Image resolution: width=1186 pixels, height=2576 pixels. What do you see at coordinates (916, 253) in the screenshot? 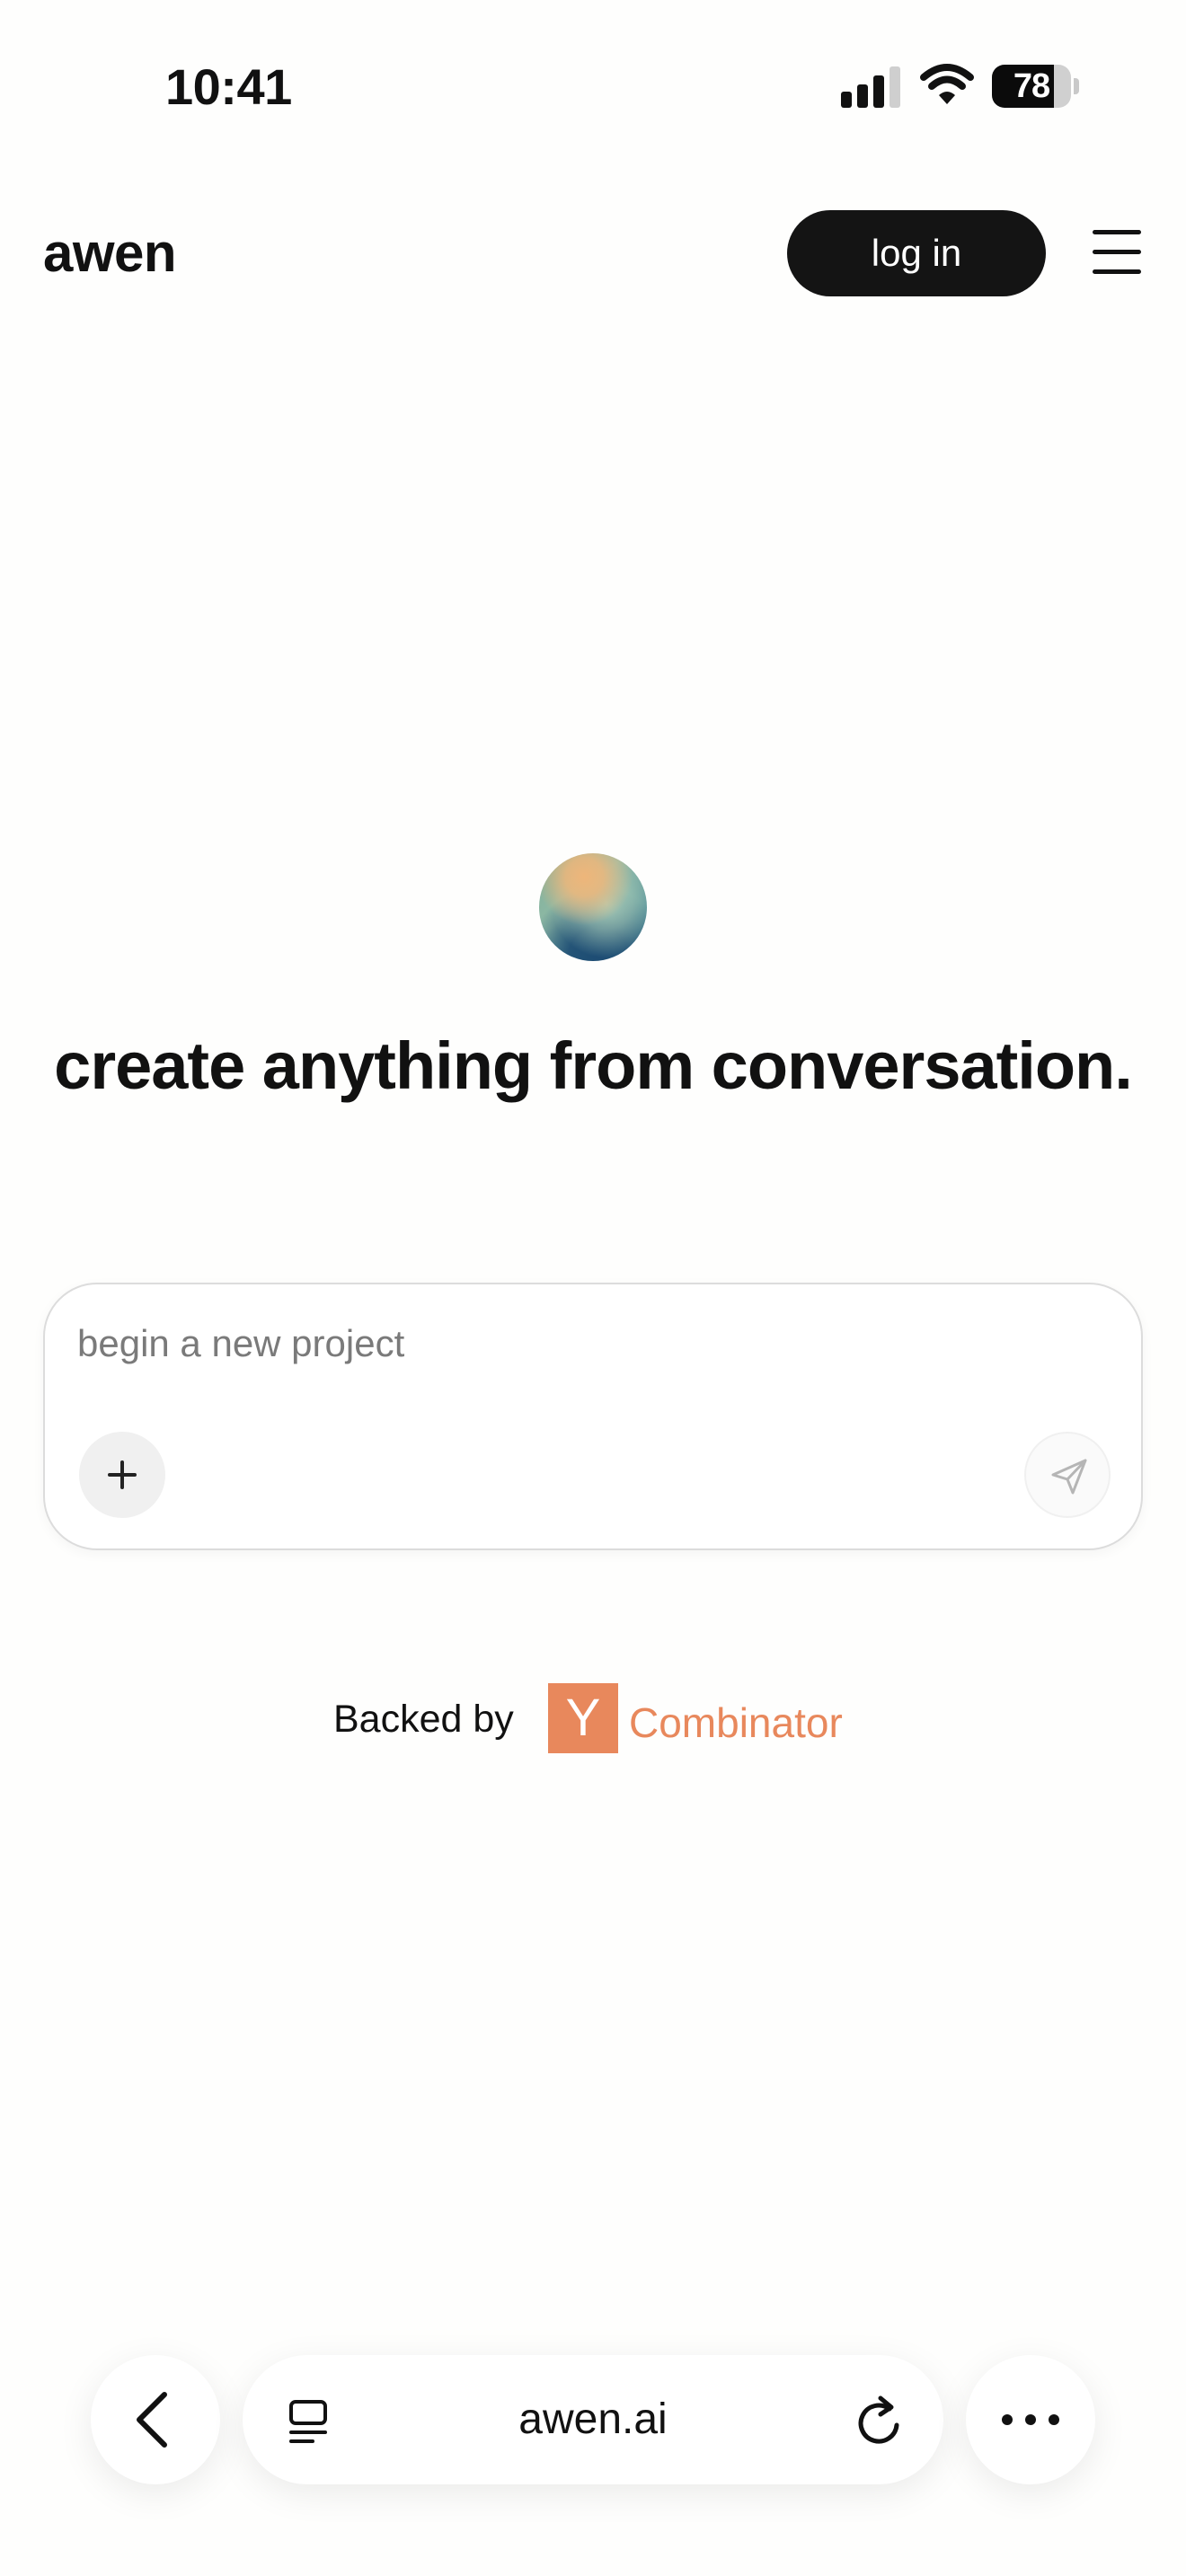
I see `login-button: log in` at bounding box center [916, 253].